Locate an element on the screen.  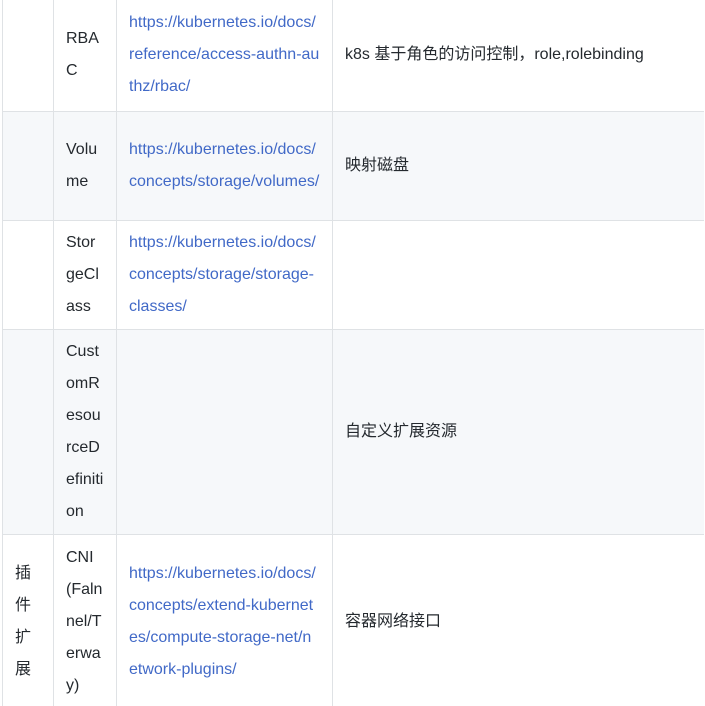
resource-name-cell: CustomResourceDefinition is located at coordinates (85, 431).